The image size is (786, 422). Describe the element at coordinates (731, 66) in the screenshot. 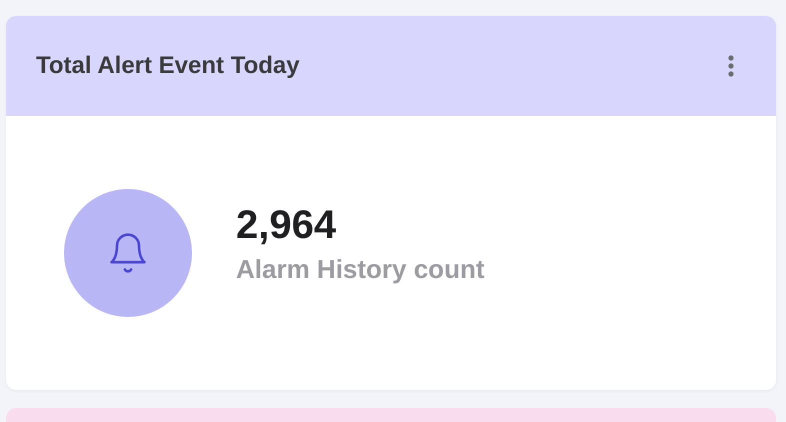

I see `more-icon` at that location.